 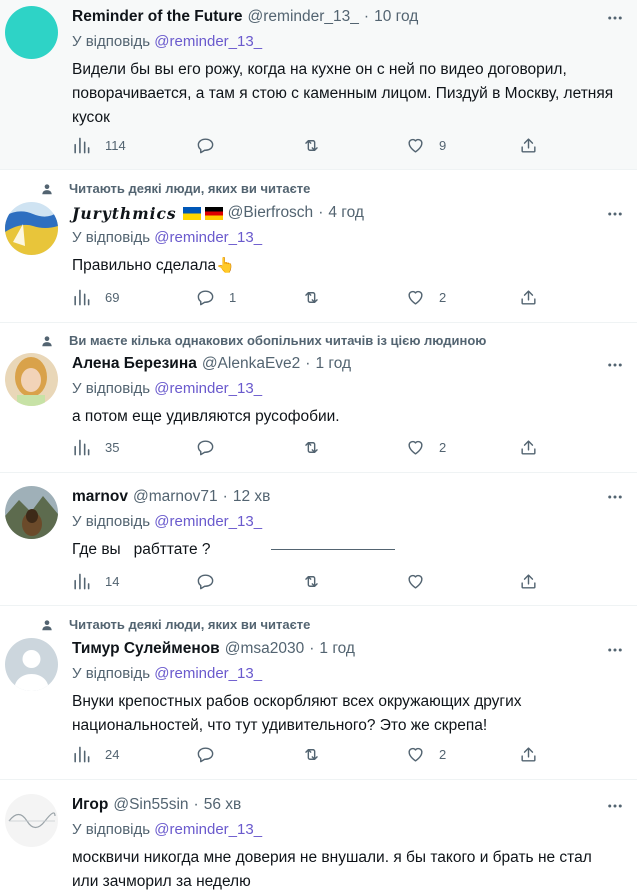 I want to click on reply-context: У відповідь @reminder_13_, so click(x=344, y=831).